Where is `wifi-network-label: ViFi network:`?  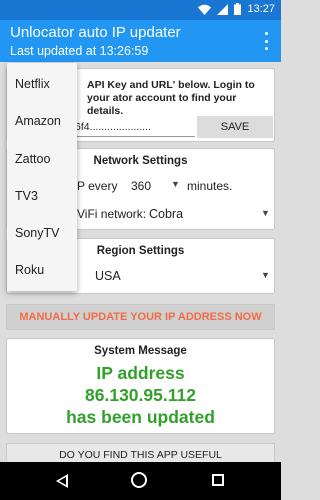
wifi-network-label: ViFi network: is located at coordinates (112, 214).